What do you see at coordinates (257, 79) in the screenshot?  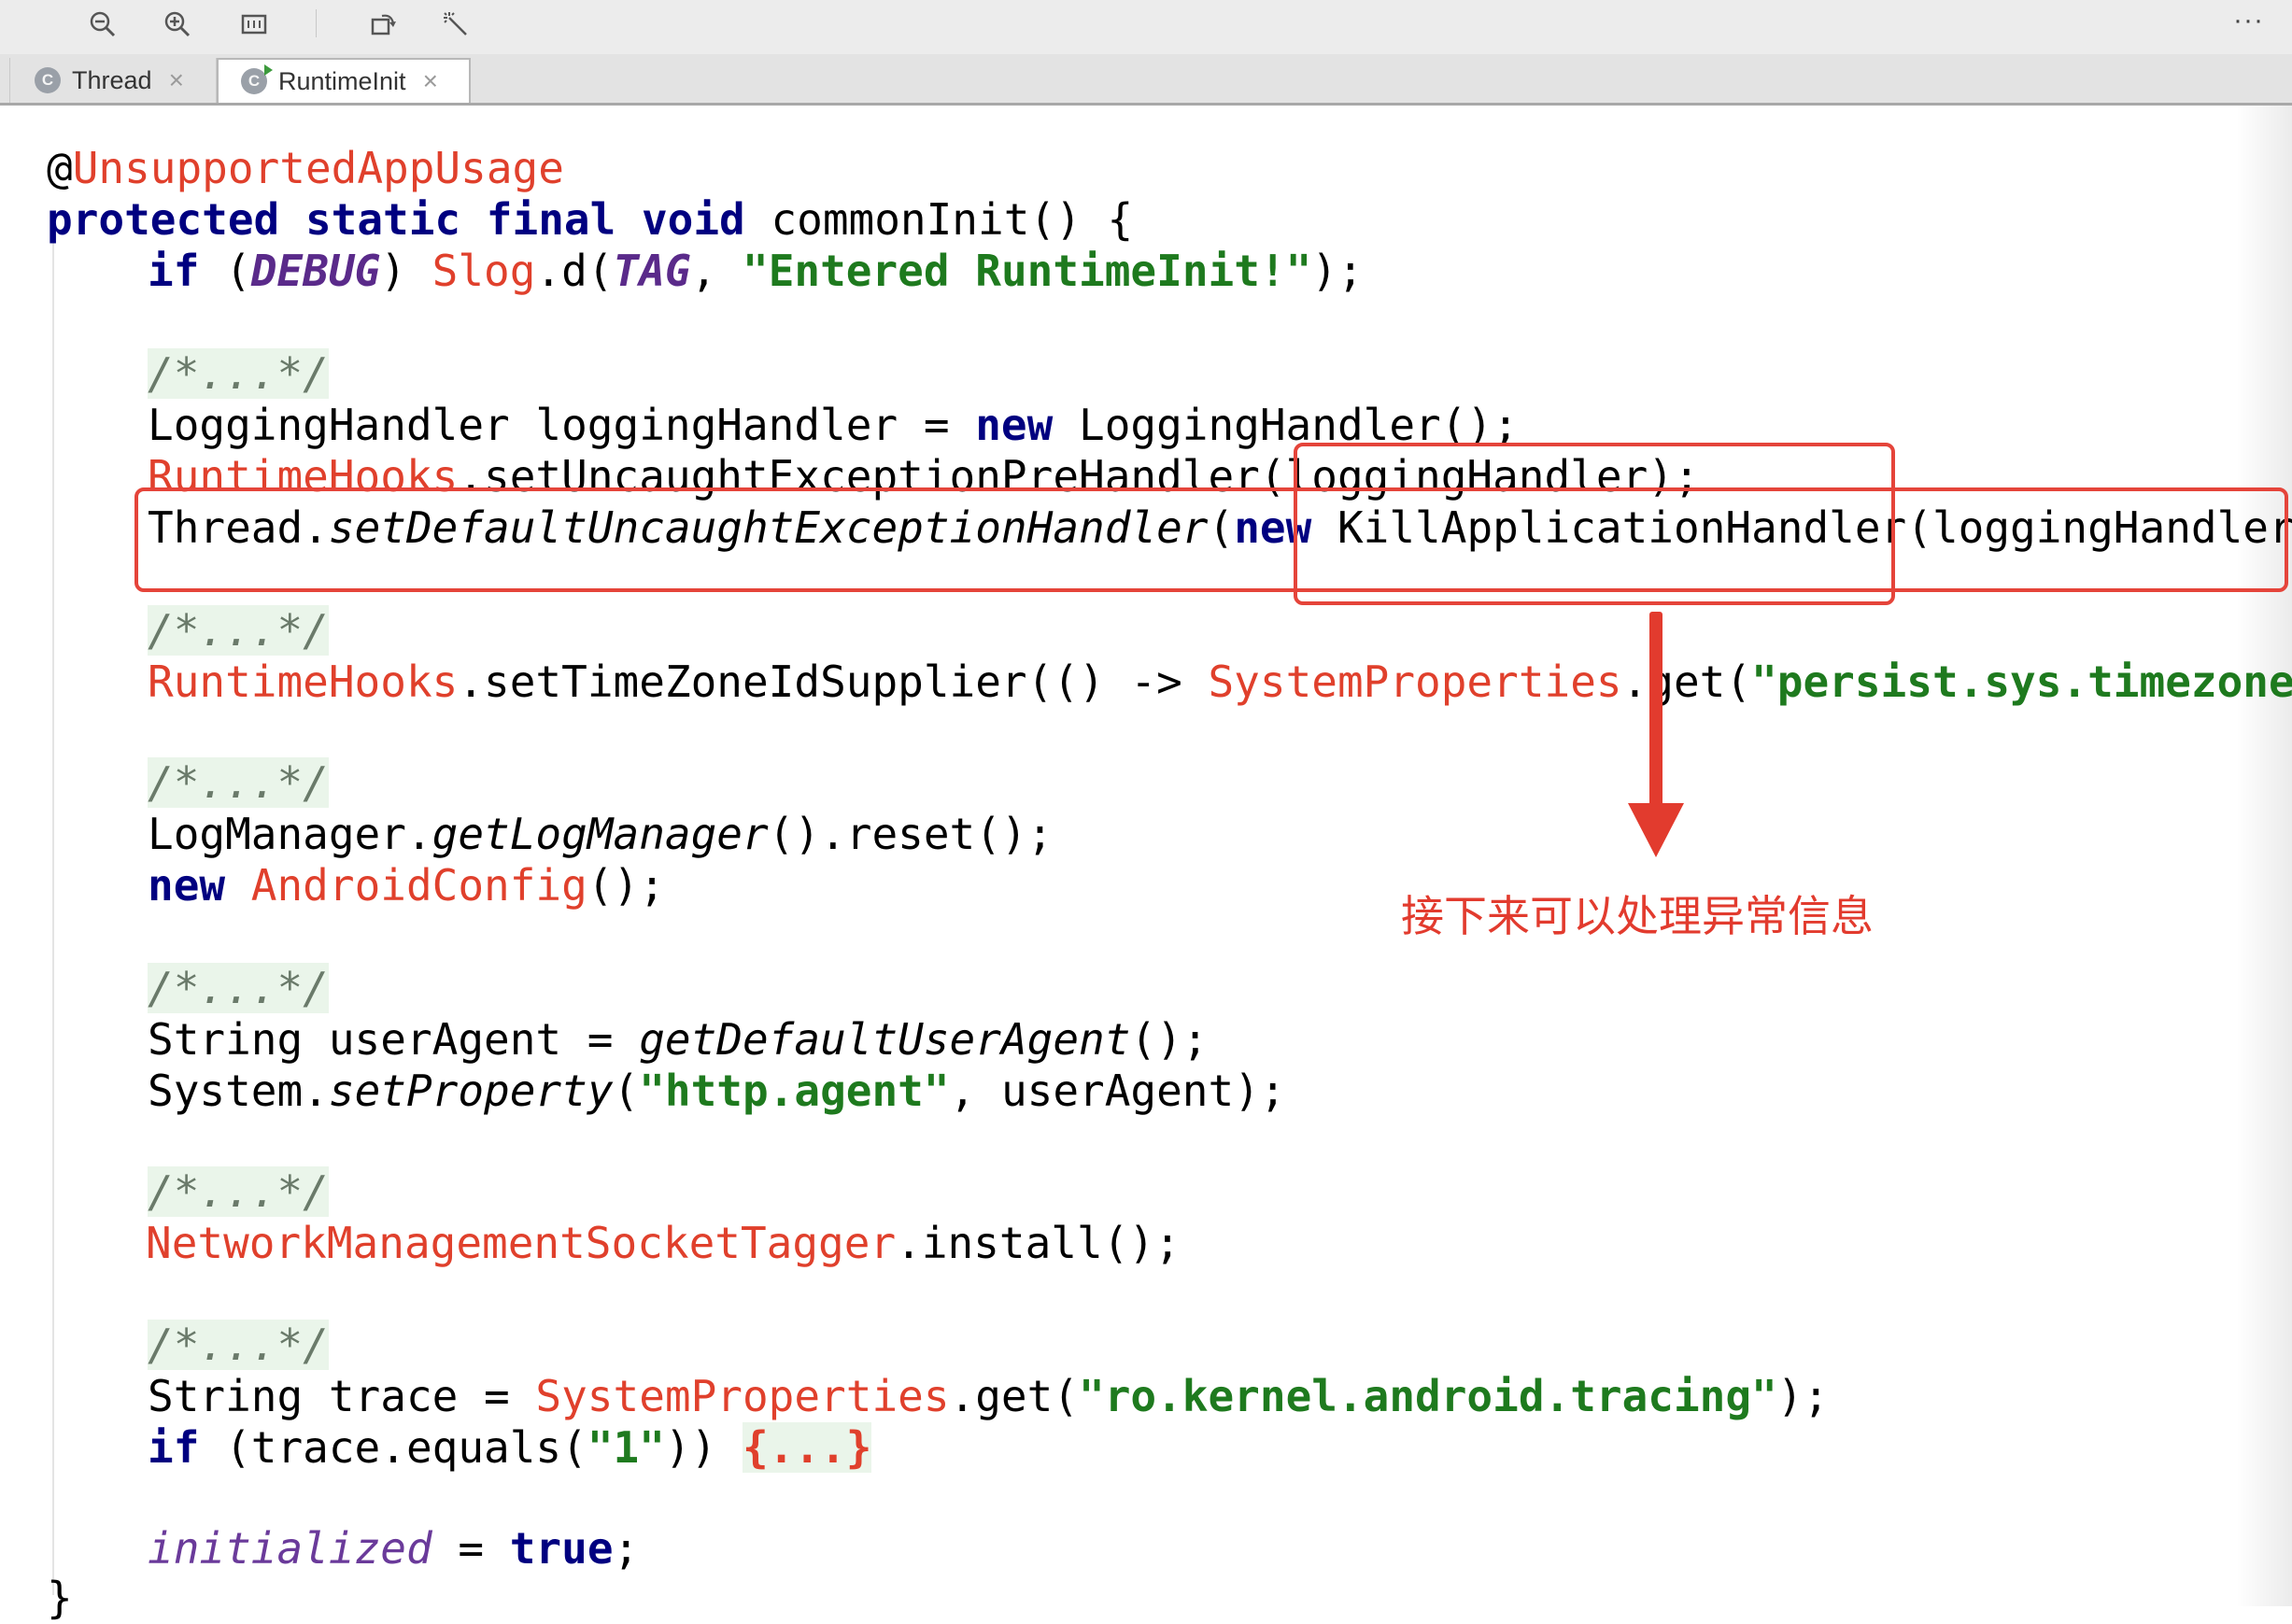 I see `runnable-class-icon: C` at bounding box center [257, 79].